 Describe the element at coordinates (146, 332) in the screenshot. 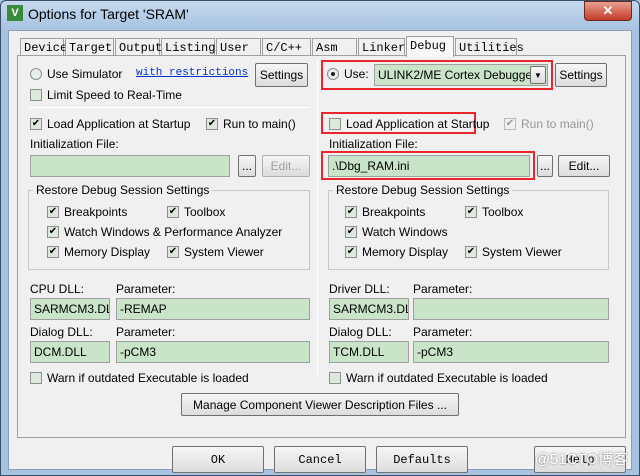

I see `left-dialog-param-label: Parameter:` at that location.